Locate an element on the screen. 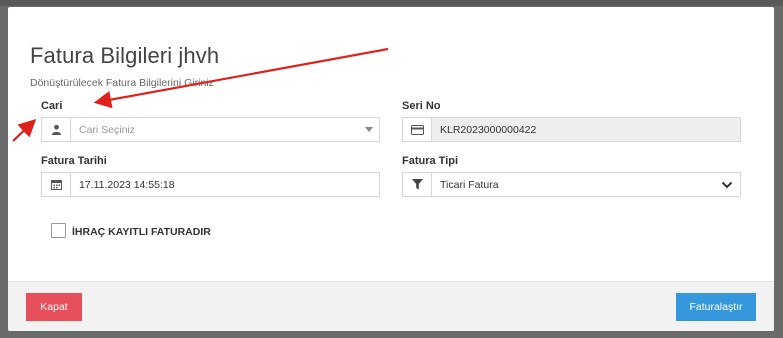 This screenshot has height=338, width=783. seri-no-field: KLR2023000000422 is located at coordinates (571, 129).